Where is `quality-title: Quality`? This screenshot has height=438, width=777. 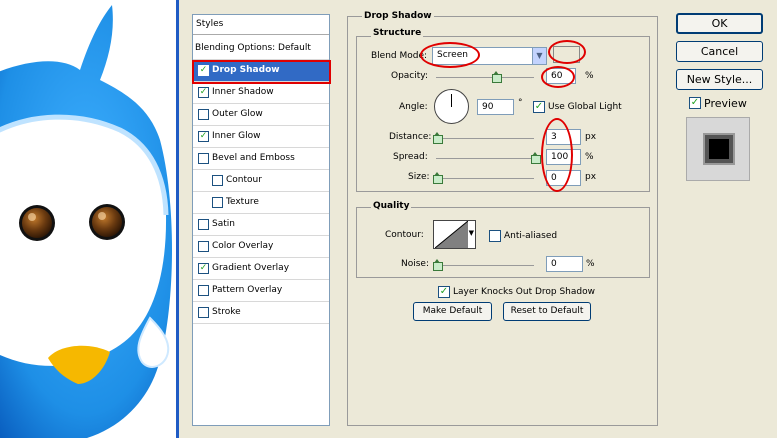 quality-title: Quality is located at coordinates (391, 206).